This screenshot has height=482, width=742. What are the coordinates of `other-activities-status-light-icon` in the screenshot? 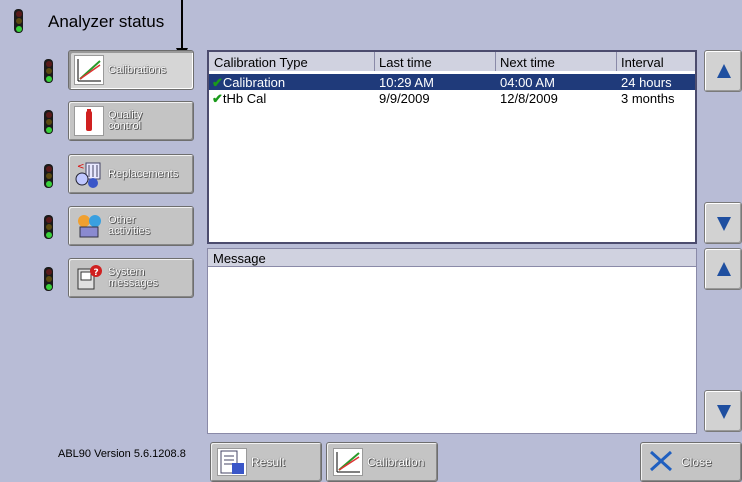 It's located at (48, 227).